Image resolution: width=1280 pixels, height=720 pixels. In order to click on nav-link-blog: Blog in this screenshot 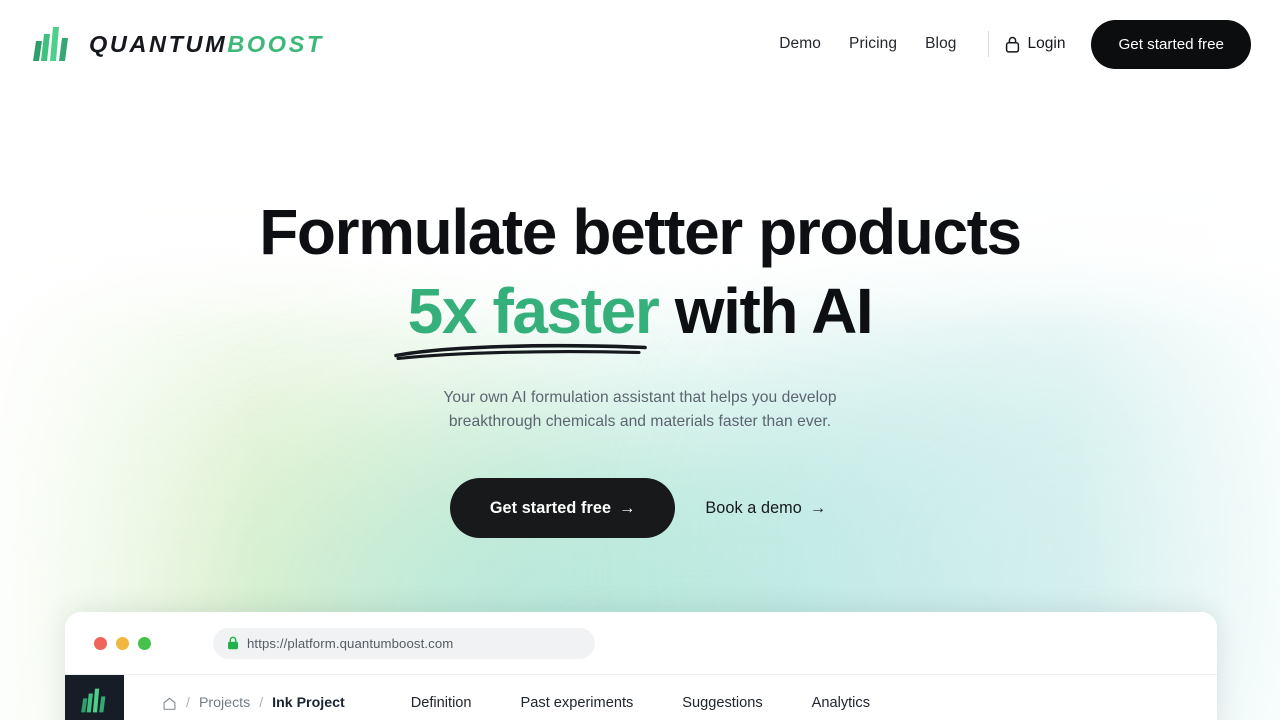, I will do `click(940, 44)`.